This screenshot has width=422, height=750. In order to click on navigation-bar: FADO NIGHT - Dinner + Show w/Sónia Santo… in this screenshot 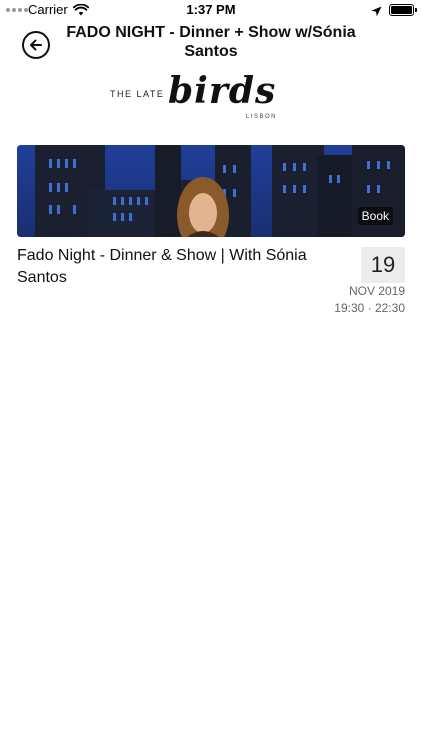, I will do `click(211, 45)`.